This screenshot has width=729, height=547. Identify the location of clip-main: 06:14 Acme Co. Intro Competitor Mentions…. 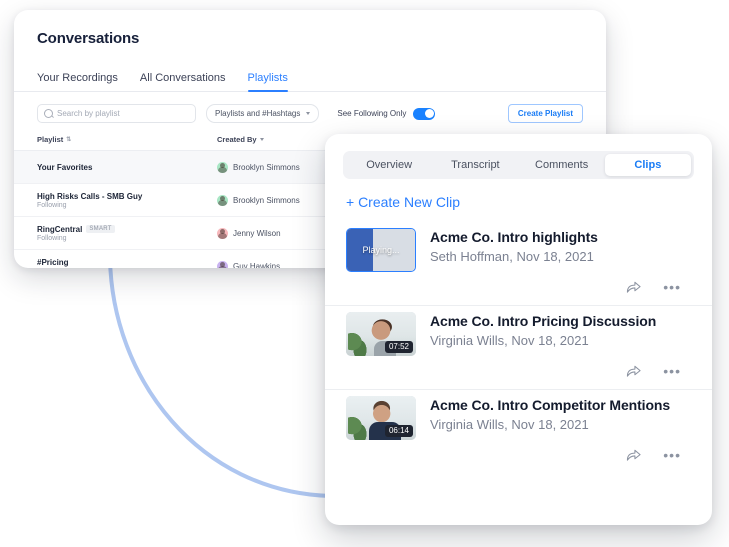
(518, 415).